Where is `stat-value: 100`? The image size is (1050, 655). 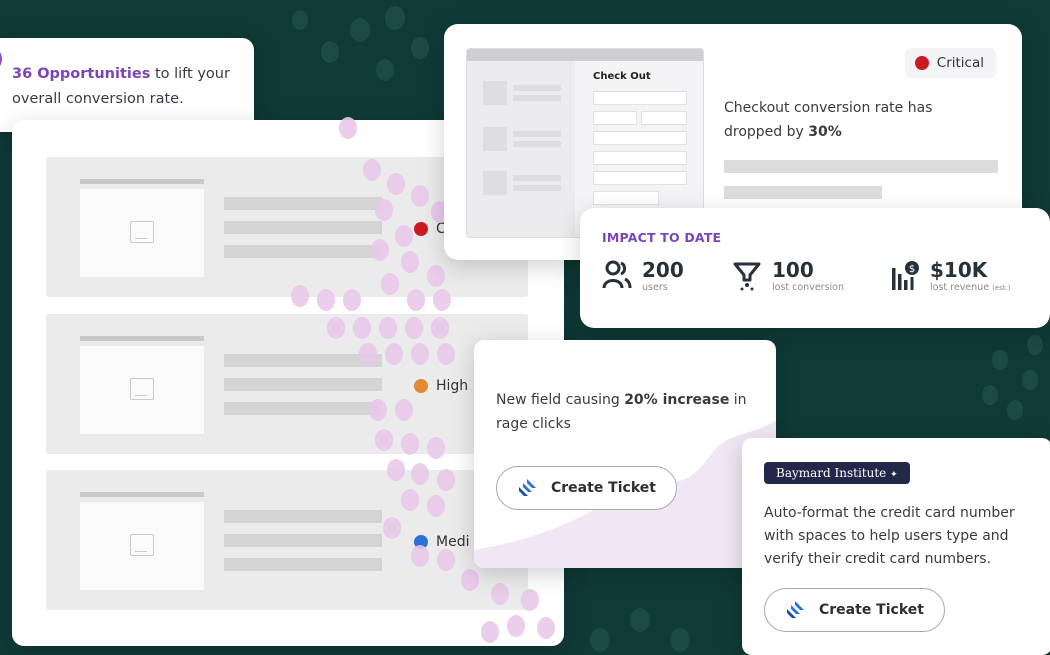 stat-value: 100 is located at coordinates (793, 270).